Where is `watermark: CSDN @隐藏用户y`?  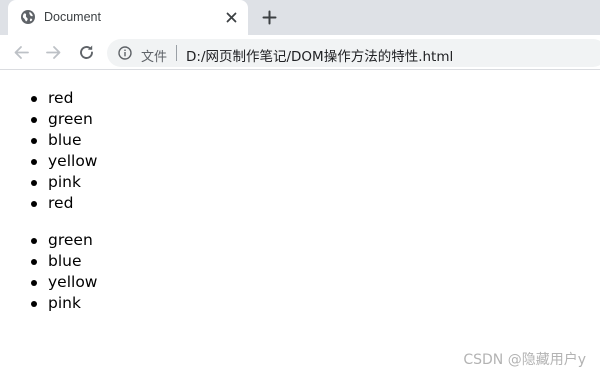
watermark: CSDN @隐藏用户y is located at coordinates (524, 360).